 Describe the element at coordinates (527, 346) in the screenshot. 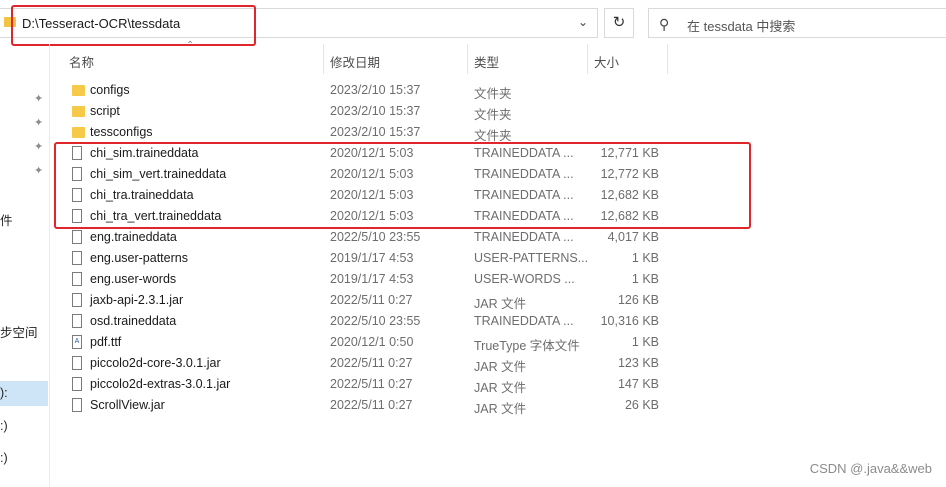

I see `file-type: TrueType 字体文件` at that location.